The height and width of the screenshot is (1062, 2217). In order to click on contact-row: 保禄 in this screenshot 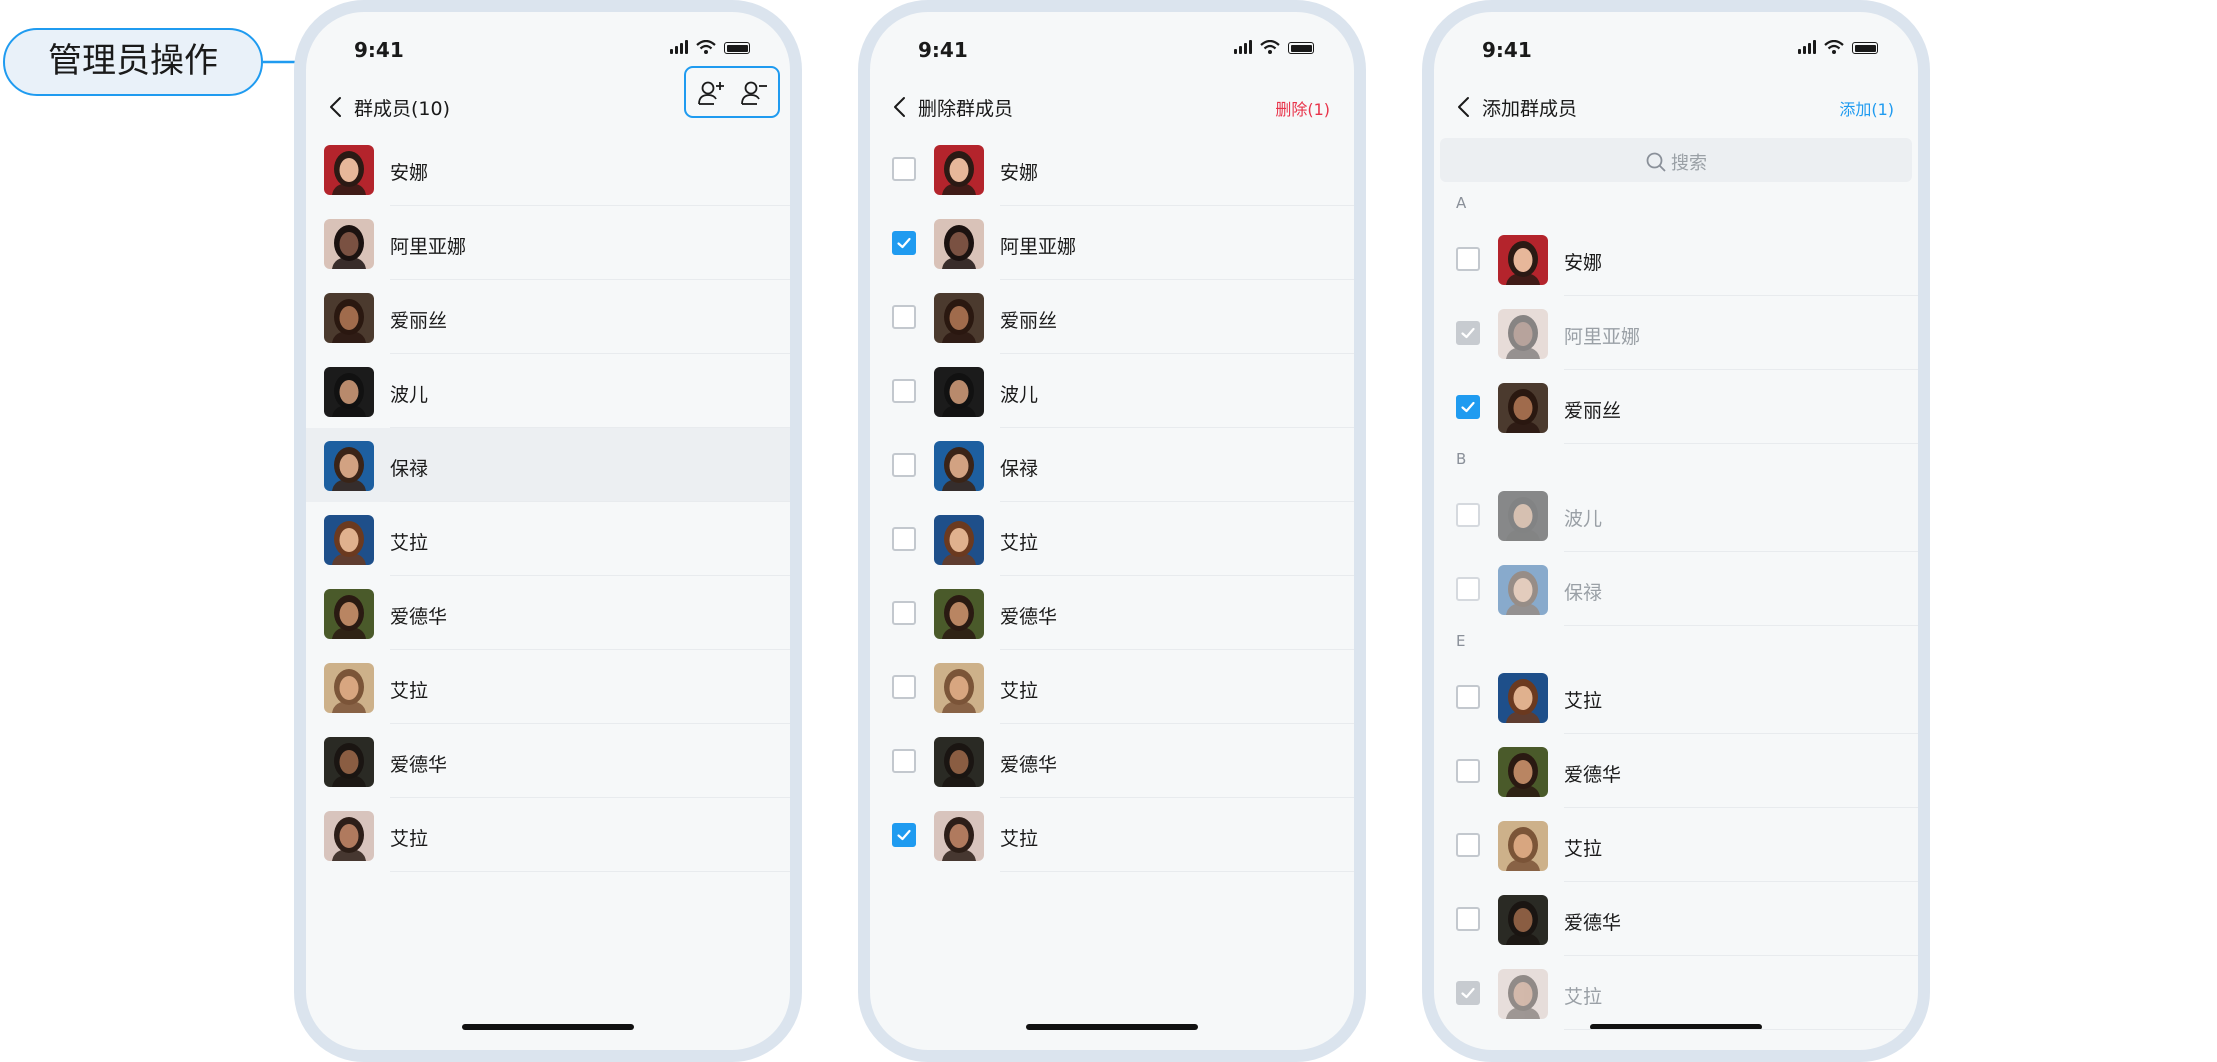, I will do `click(1676, 589)`.